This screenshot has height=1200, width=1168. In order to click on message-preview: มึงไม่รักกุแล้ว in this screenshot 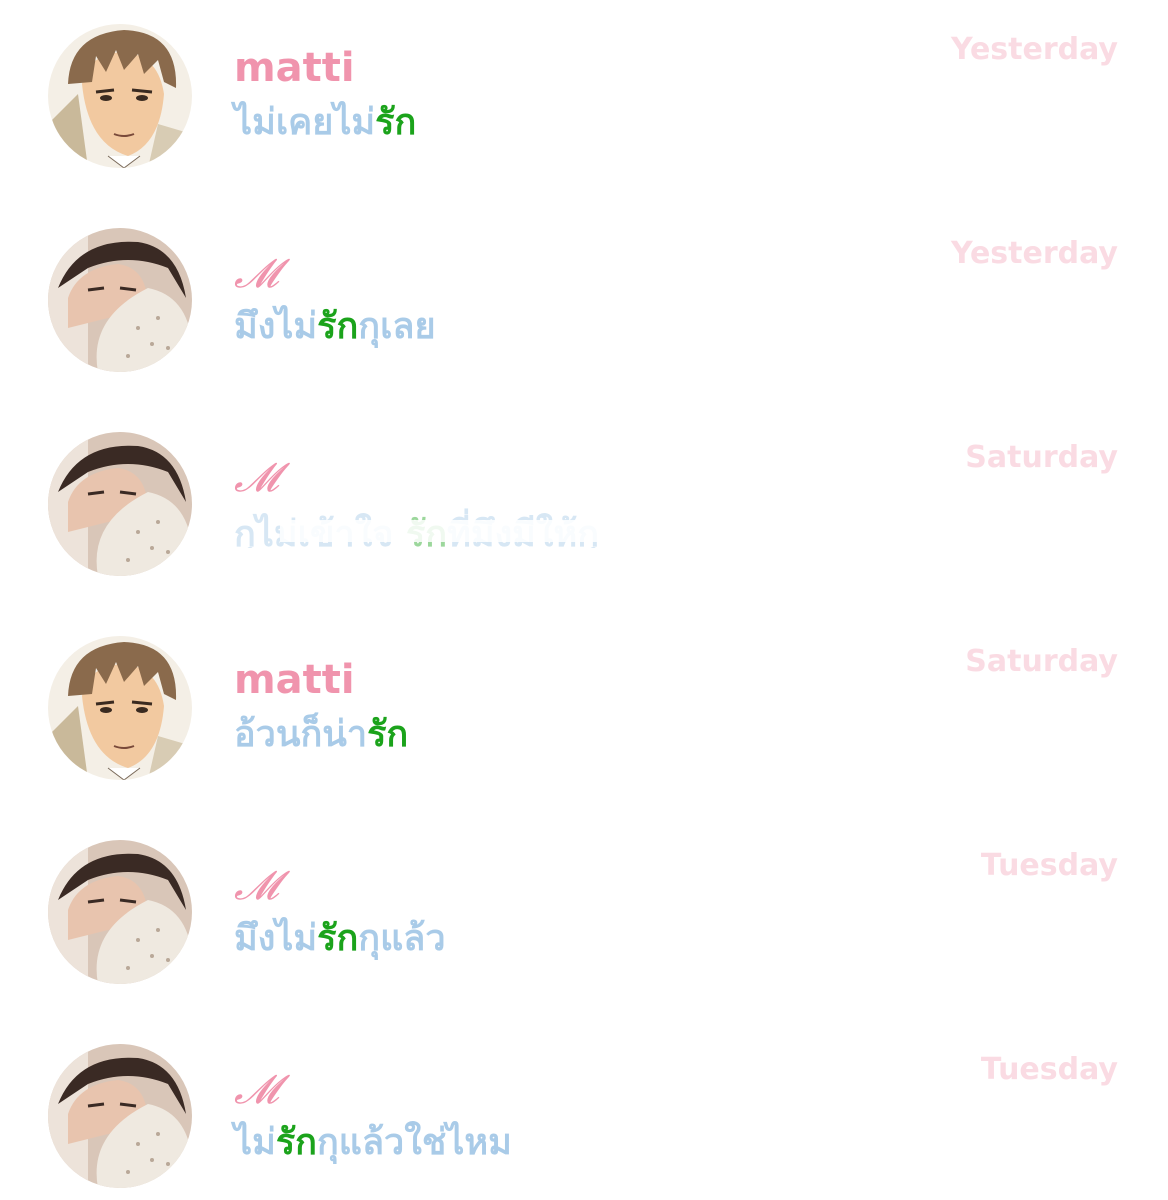, I will do `click(340, 939)`.